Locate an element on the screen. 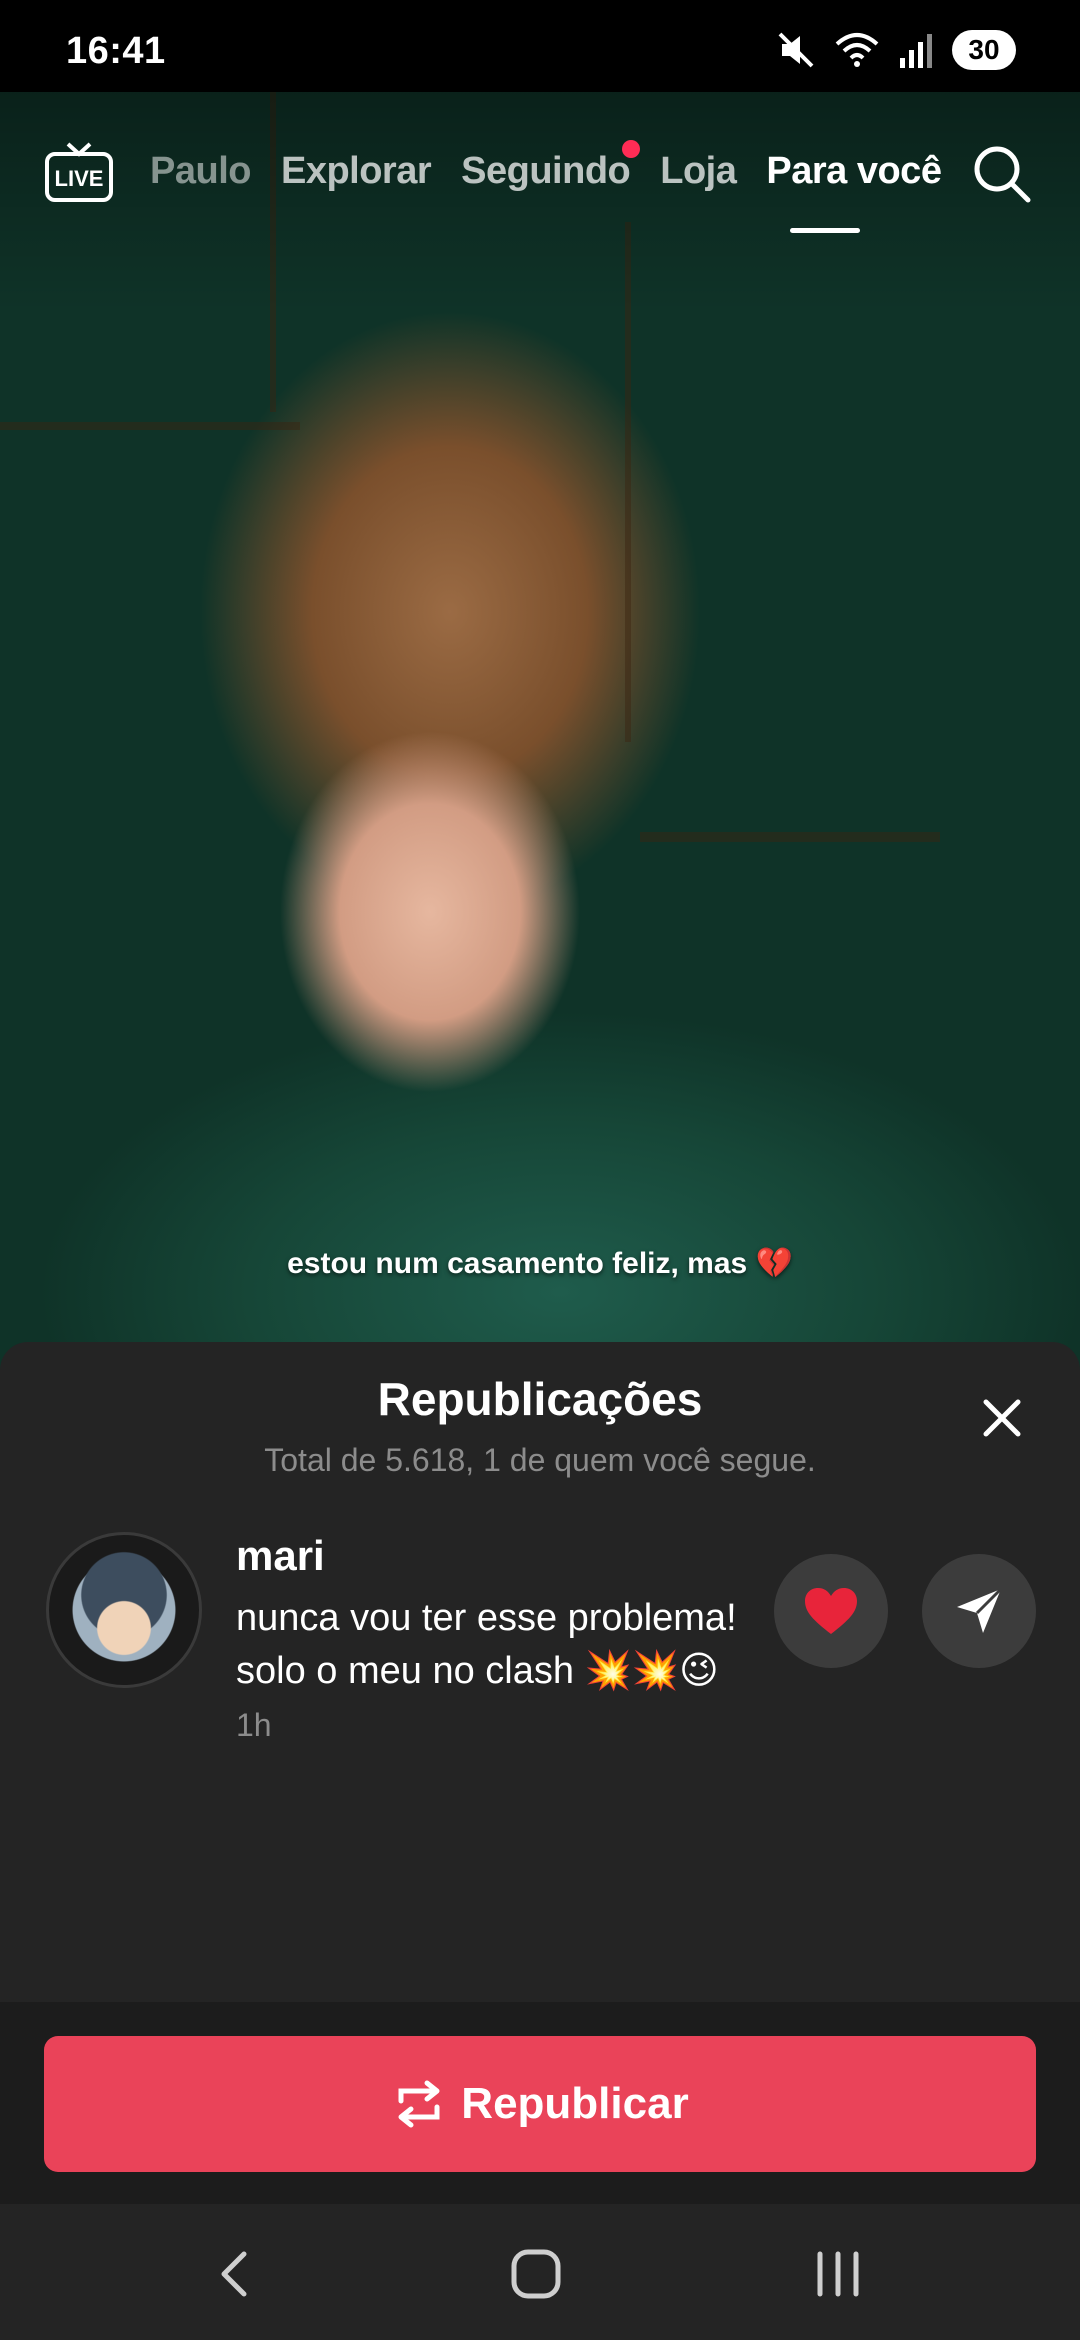 The width and height of the screenshot is (1080, 2340). back-chevron-icon is located at coordinates (236, 2274).